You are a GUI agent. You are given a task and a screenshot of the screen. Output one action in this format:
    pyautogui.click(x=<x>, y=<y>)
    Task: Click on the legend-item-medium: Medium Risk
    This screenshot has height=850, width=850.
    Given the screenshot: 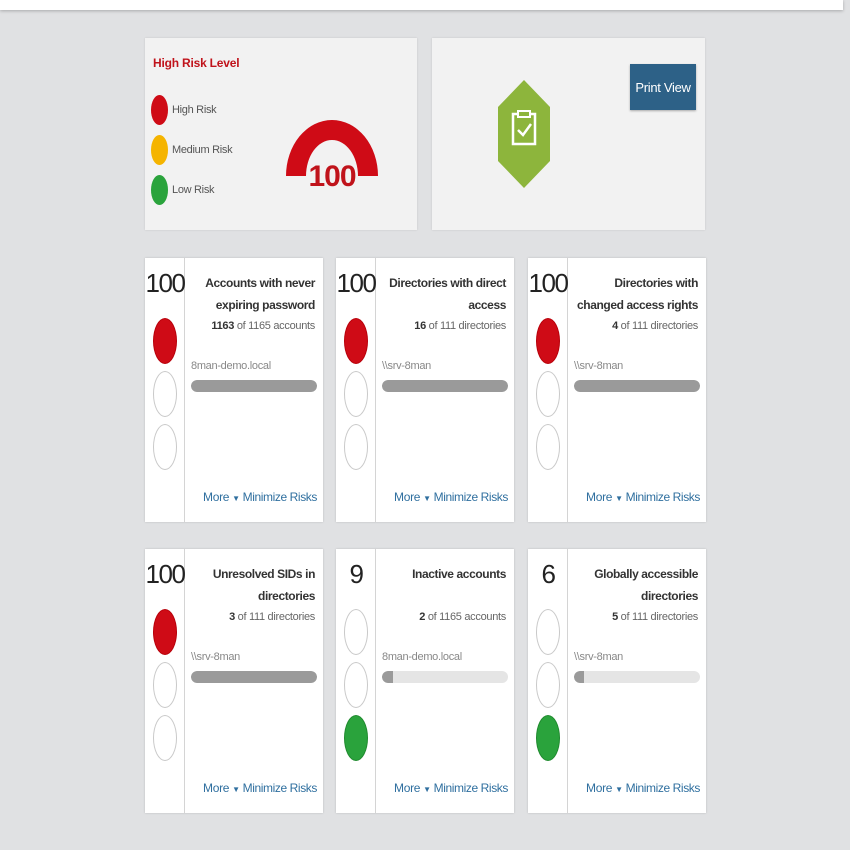 What is the action you would take?
    pyautogui.click(x=192, y=150)
    